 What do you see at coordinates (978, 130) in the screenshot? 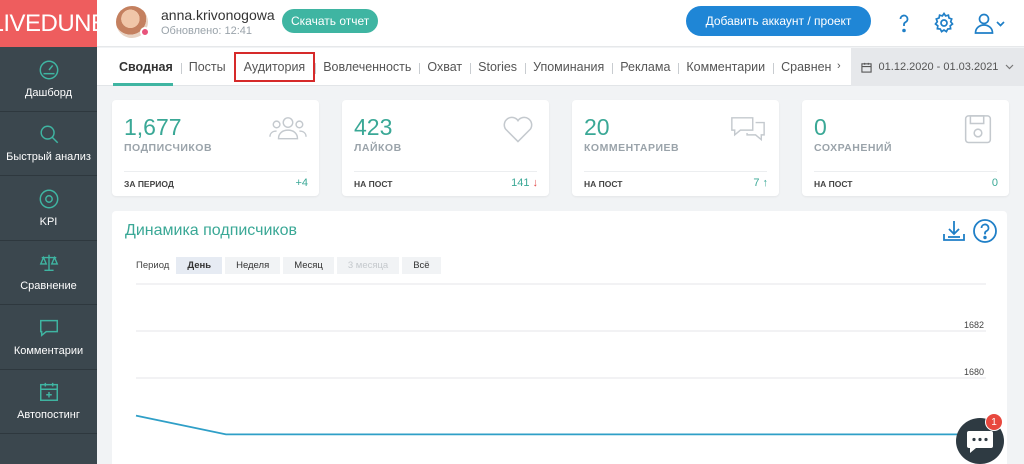
I see `save-icon` at bounding box center [978, 130].